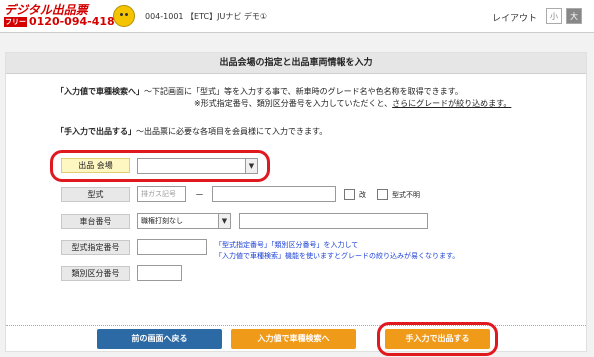 This screenshot has height=357, width=594. I want to click on instruction-note: ※形式指定番号、類別区分番号を入力していただくと、さらにグレードが絞り込めます。, so click(352, 103).